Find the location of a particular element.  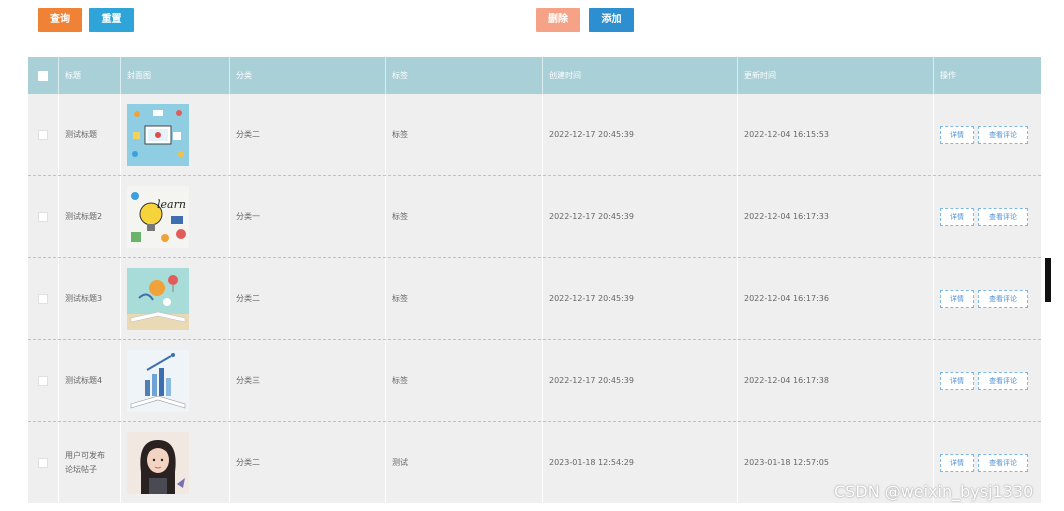

header-updated: 更新时间 is located at coordinates (836, 75).